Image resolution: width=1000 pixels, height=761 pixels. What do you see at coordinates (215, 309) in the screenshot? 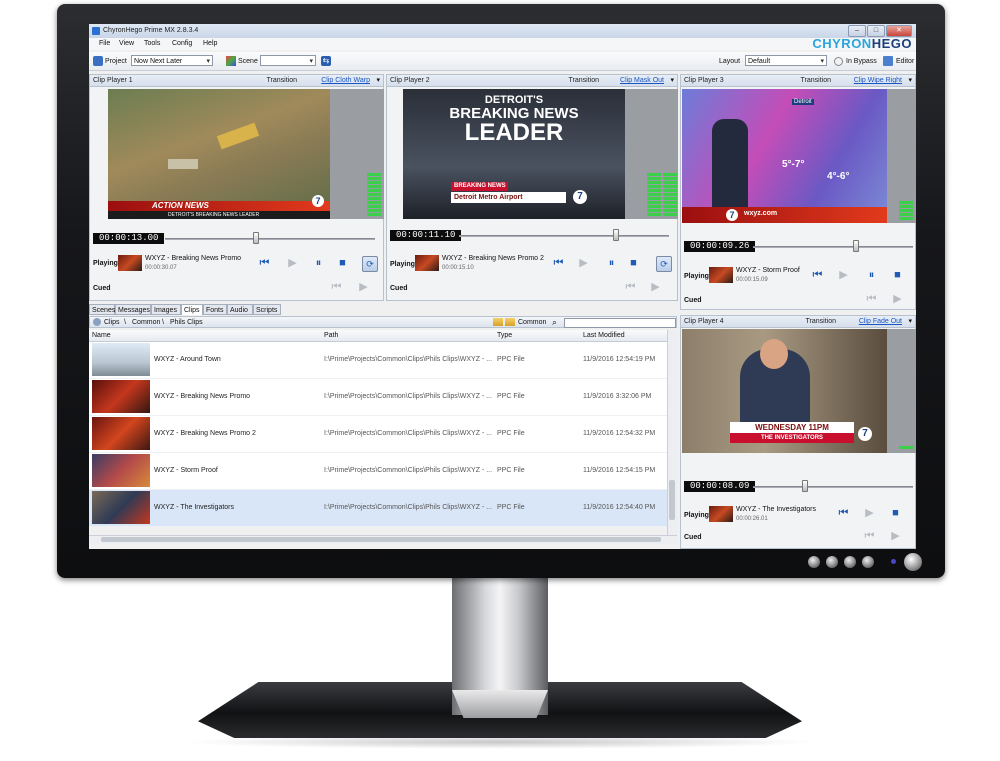
I see `tab-fonts: Fonts` at bounding box center [215, 309].